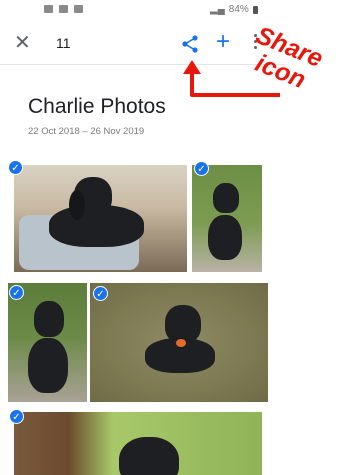 The width and height of the screenshot is (360, 475). I want to click on status-right: ▂▄ 84%, so click(234, 9).